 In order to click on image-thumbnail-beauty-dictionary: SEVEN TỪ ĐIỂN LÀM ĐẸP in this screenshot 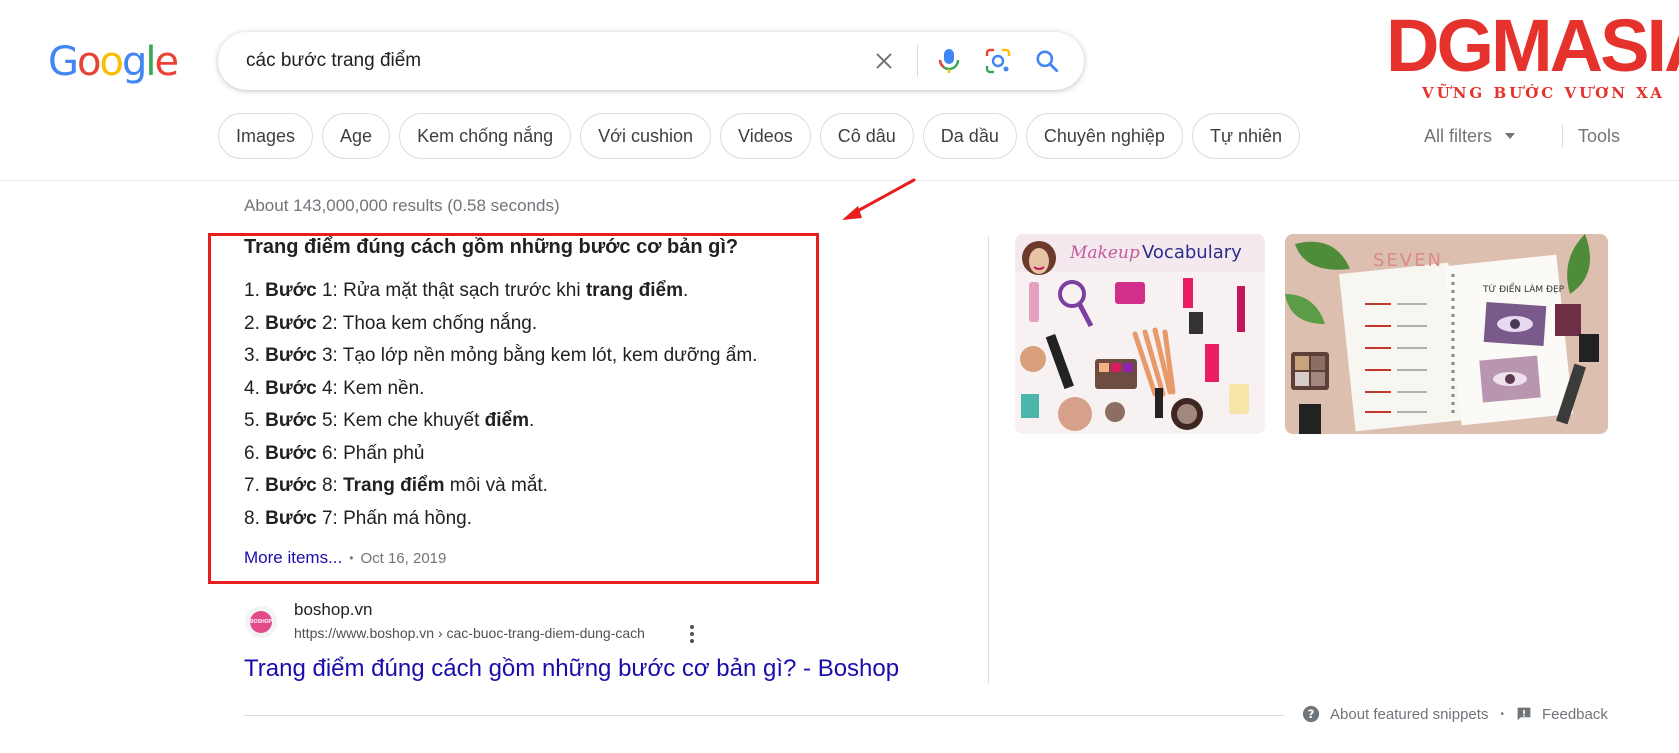, I will do `click(1446, 334)`.